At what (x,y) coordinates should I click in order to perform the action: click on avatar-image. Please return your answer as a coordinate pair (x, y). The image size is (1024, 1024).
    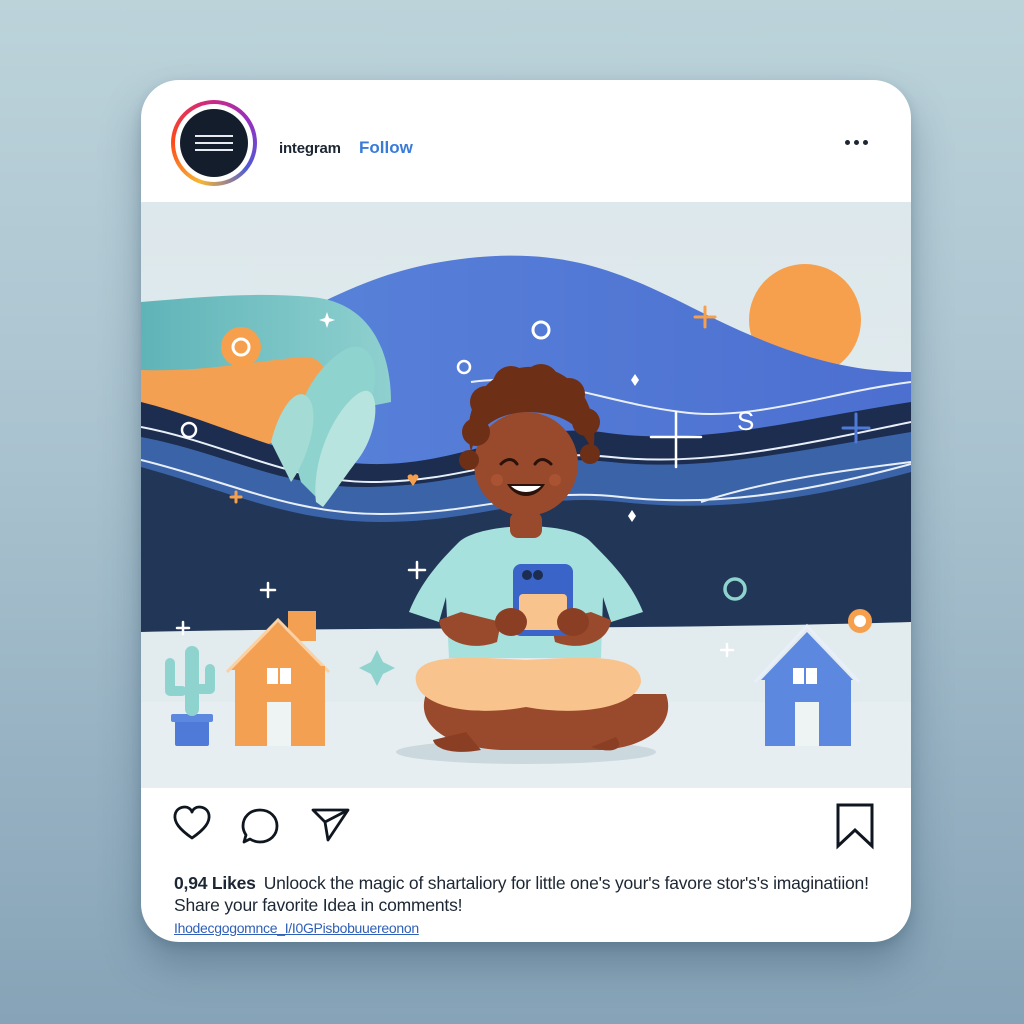
    Looking at the image, I should click on (214, 143).